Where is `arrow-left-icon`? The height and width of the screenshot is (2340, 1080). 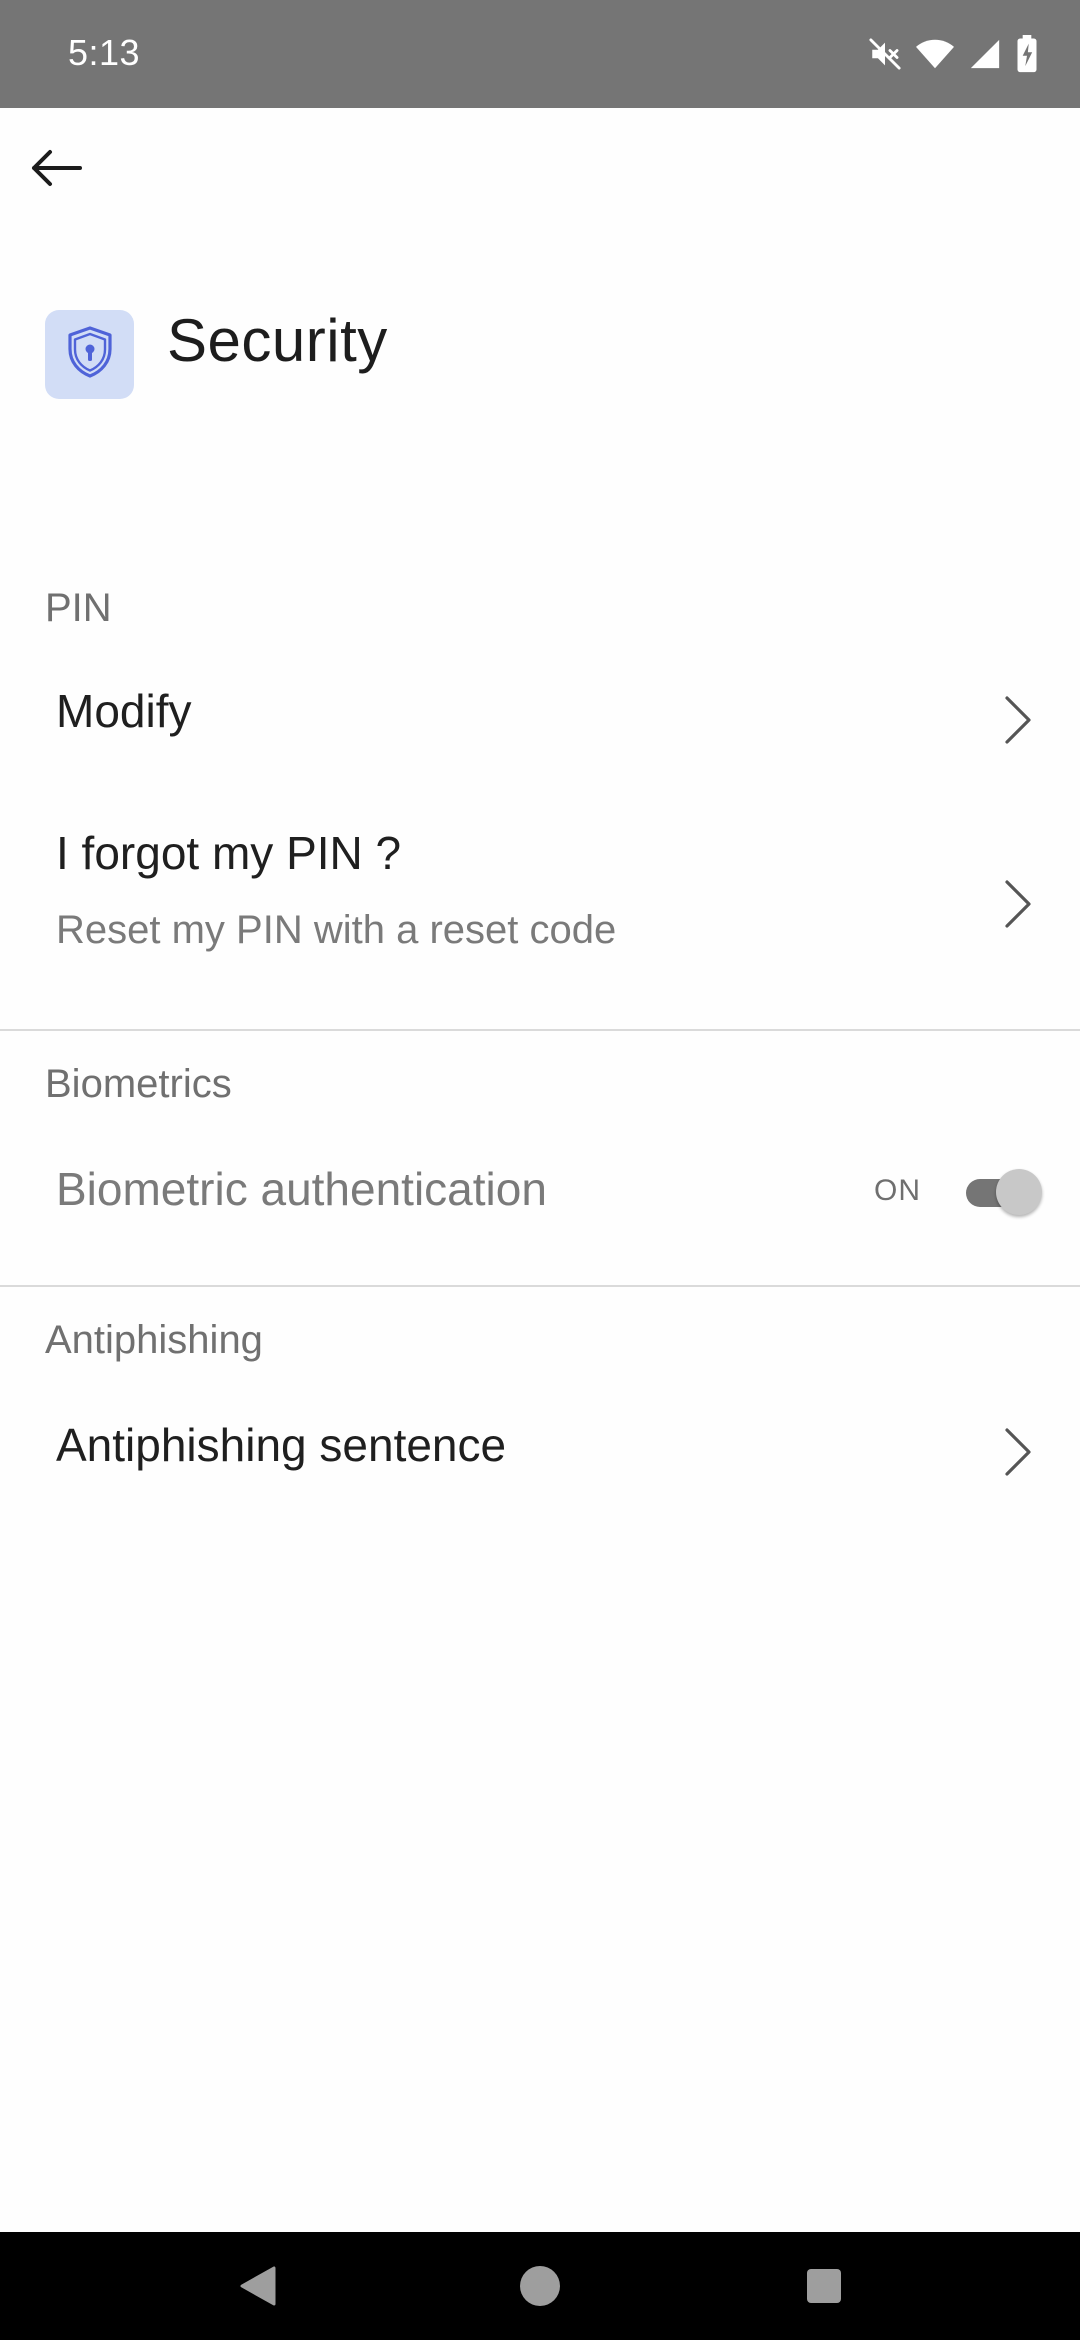 arrow-left-icon is located at coordinates (56, 170).